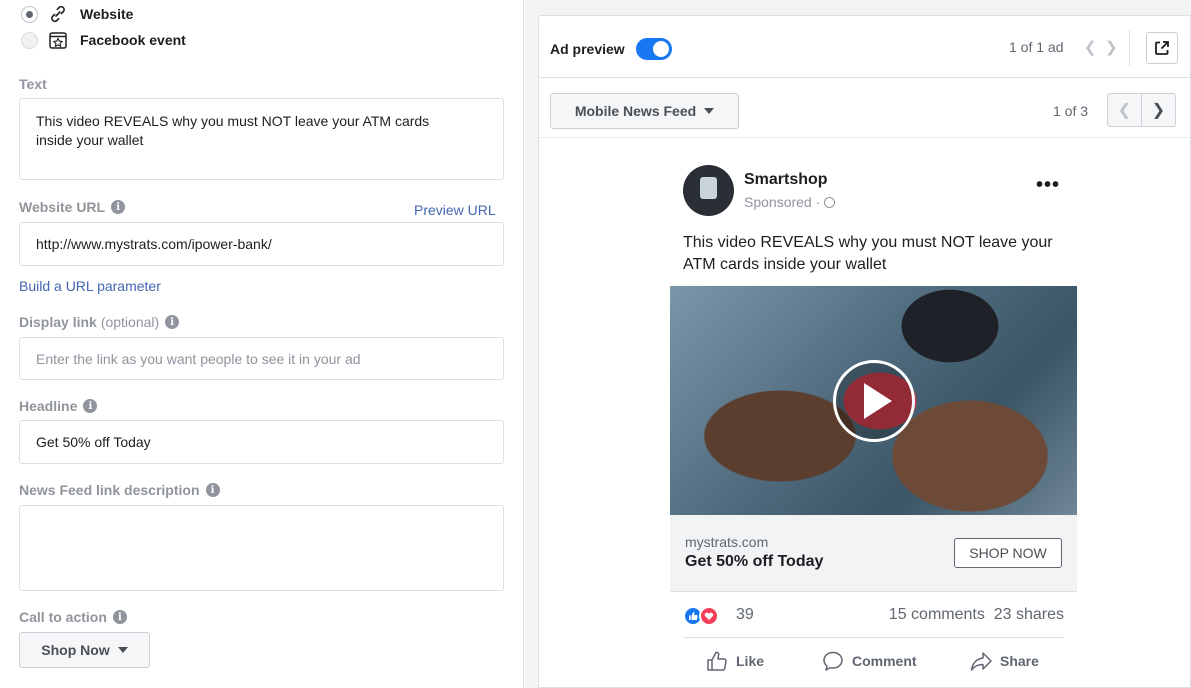 The image size is (1191, 688). I want to click on comment-label: Comment, so click(884, 661).